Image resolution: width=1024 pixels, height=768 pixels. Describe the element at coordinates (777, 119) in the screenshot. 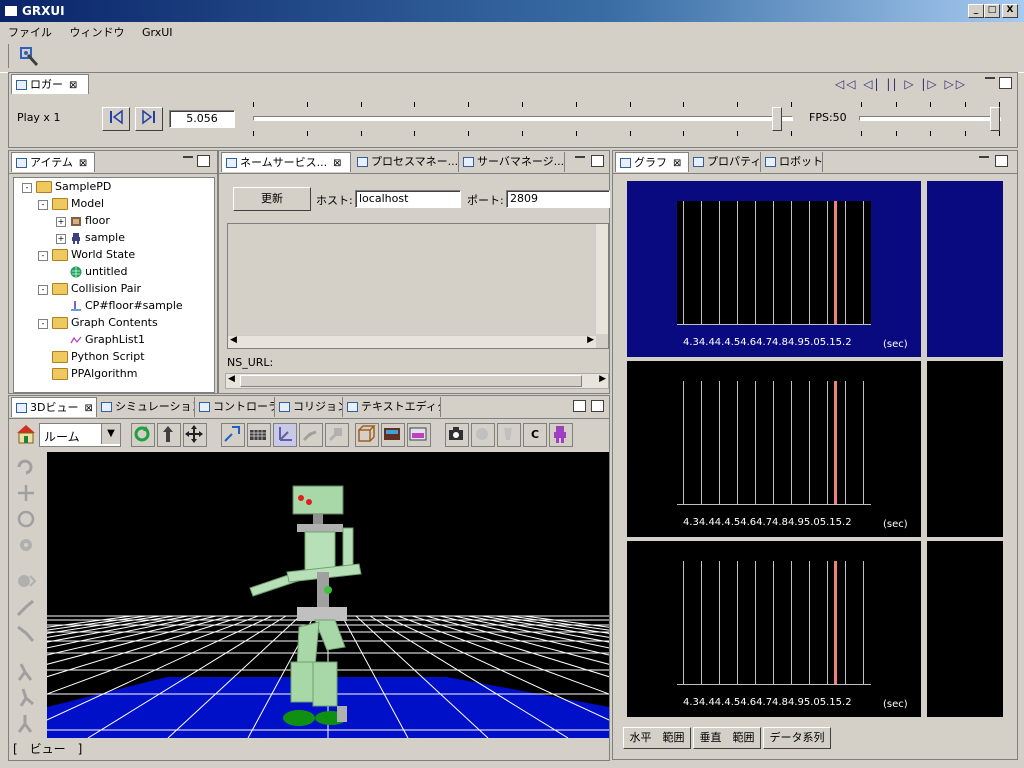

I see `time-slider-thumb` at that location.